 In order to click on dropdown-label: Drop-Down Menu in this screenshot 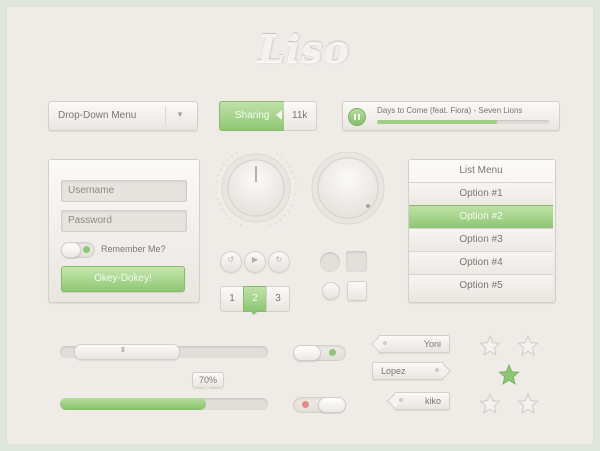, I will do `click(97, 115)`.